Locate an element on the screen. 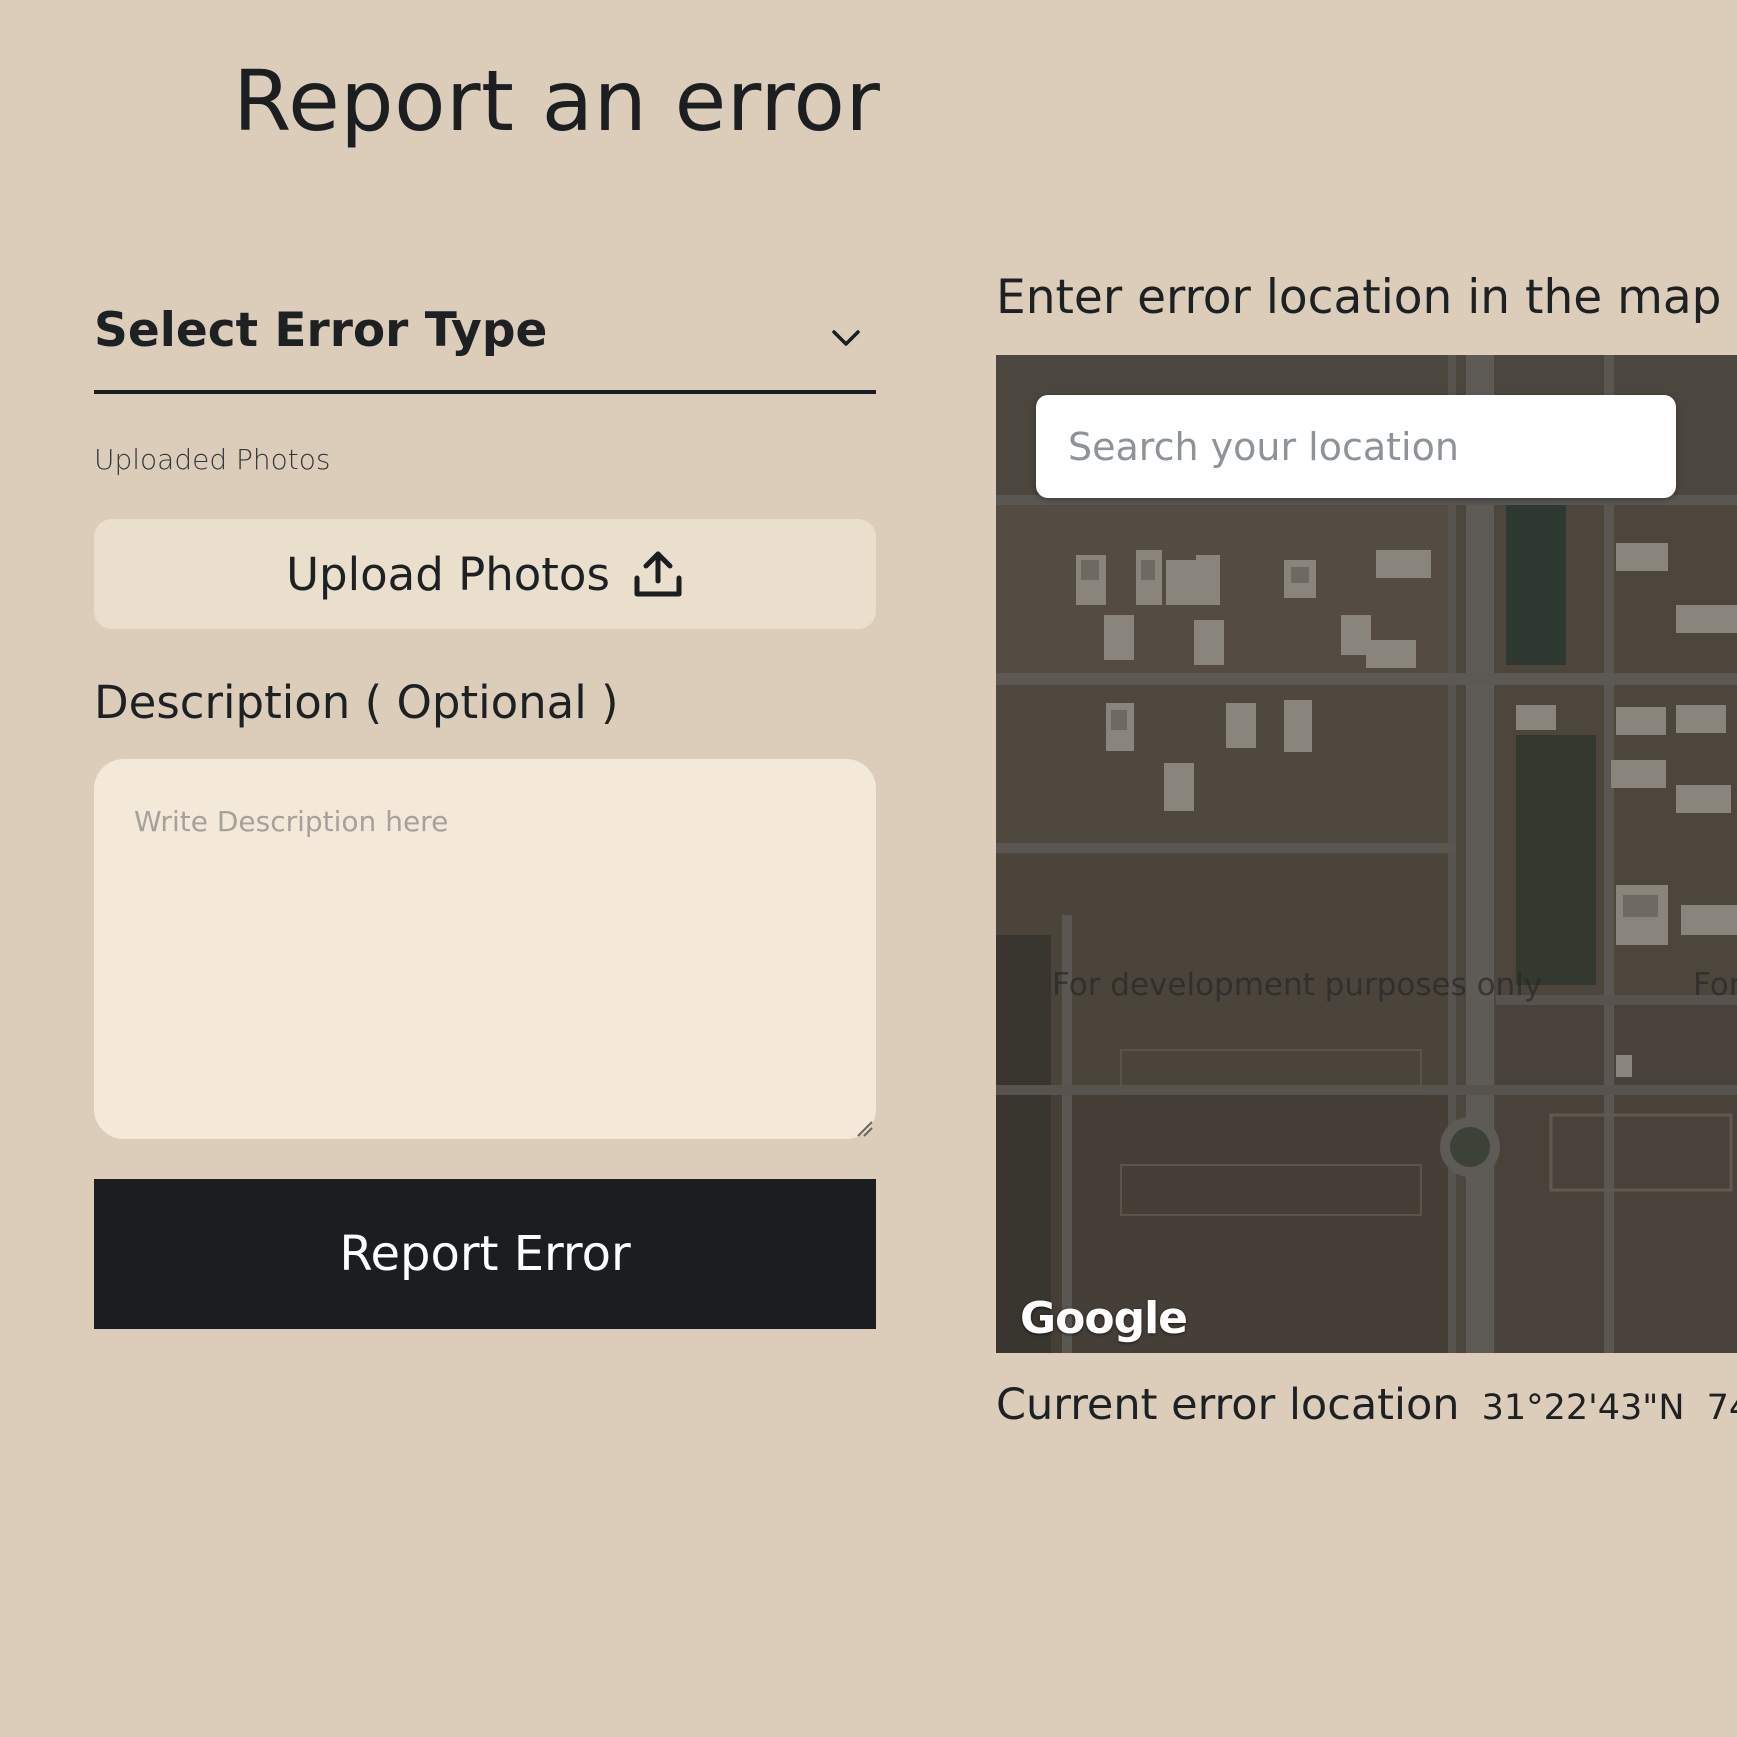 This screenshot has width=1737, height=1737. error-type-select-label: Select Error Type is located at coordinates (321, 330).